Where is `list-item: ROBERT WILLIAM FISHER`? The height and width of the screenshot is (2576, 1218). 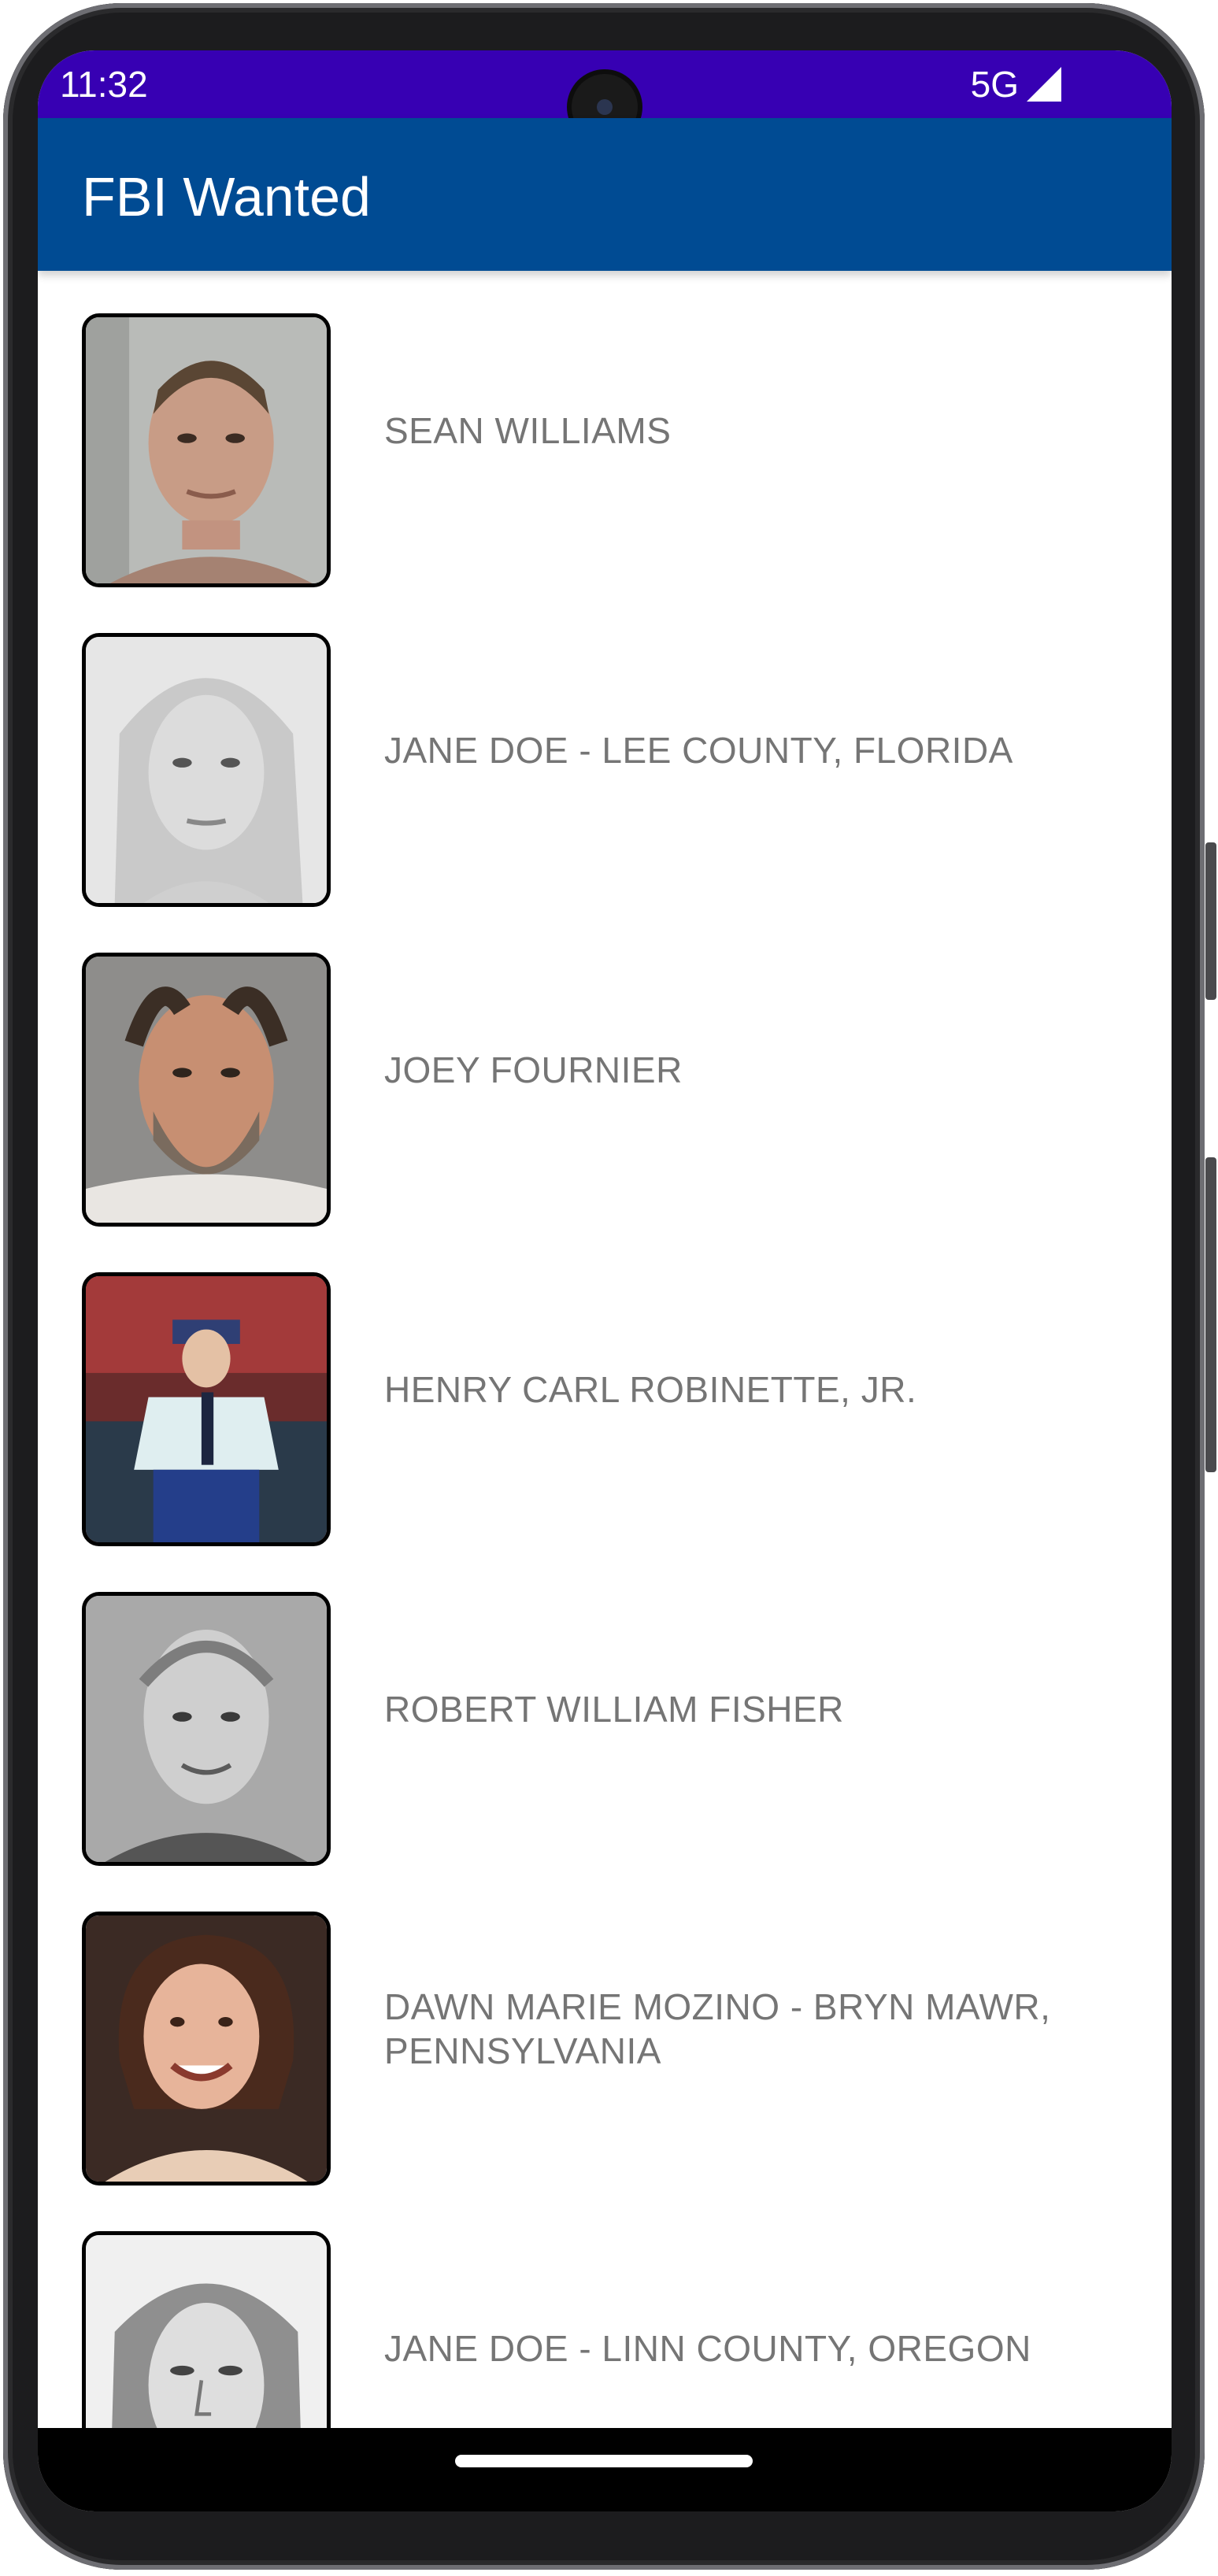
list-item: ROBERT WILLIAM FISHER is located at coordinates (605, 1709).